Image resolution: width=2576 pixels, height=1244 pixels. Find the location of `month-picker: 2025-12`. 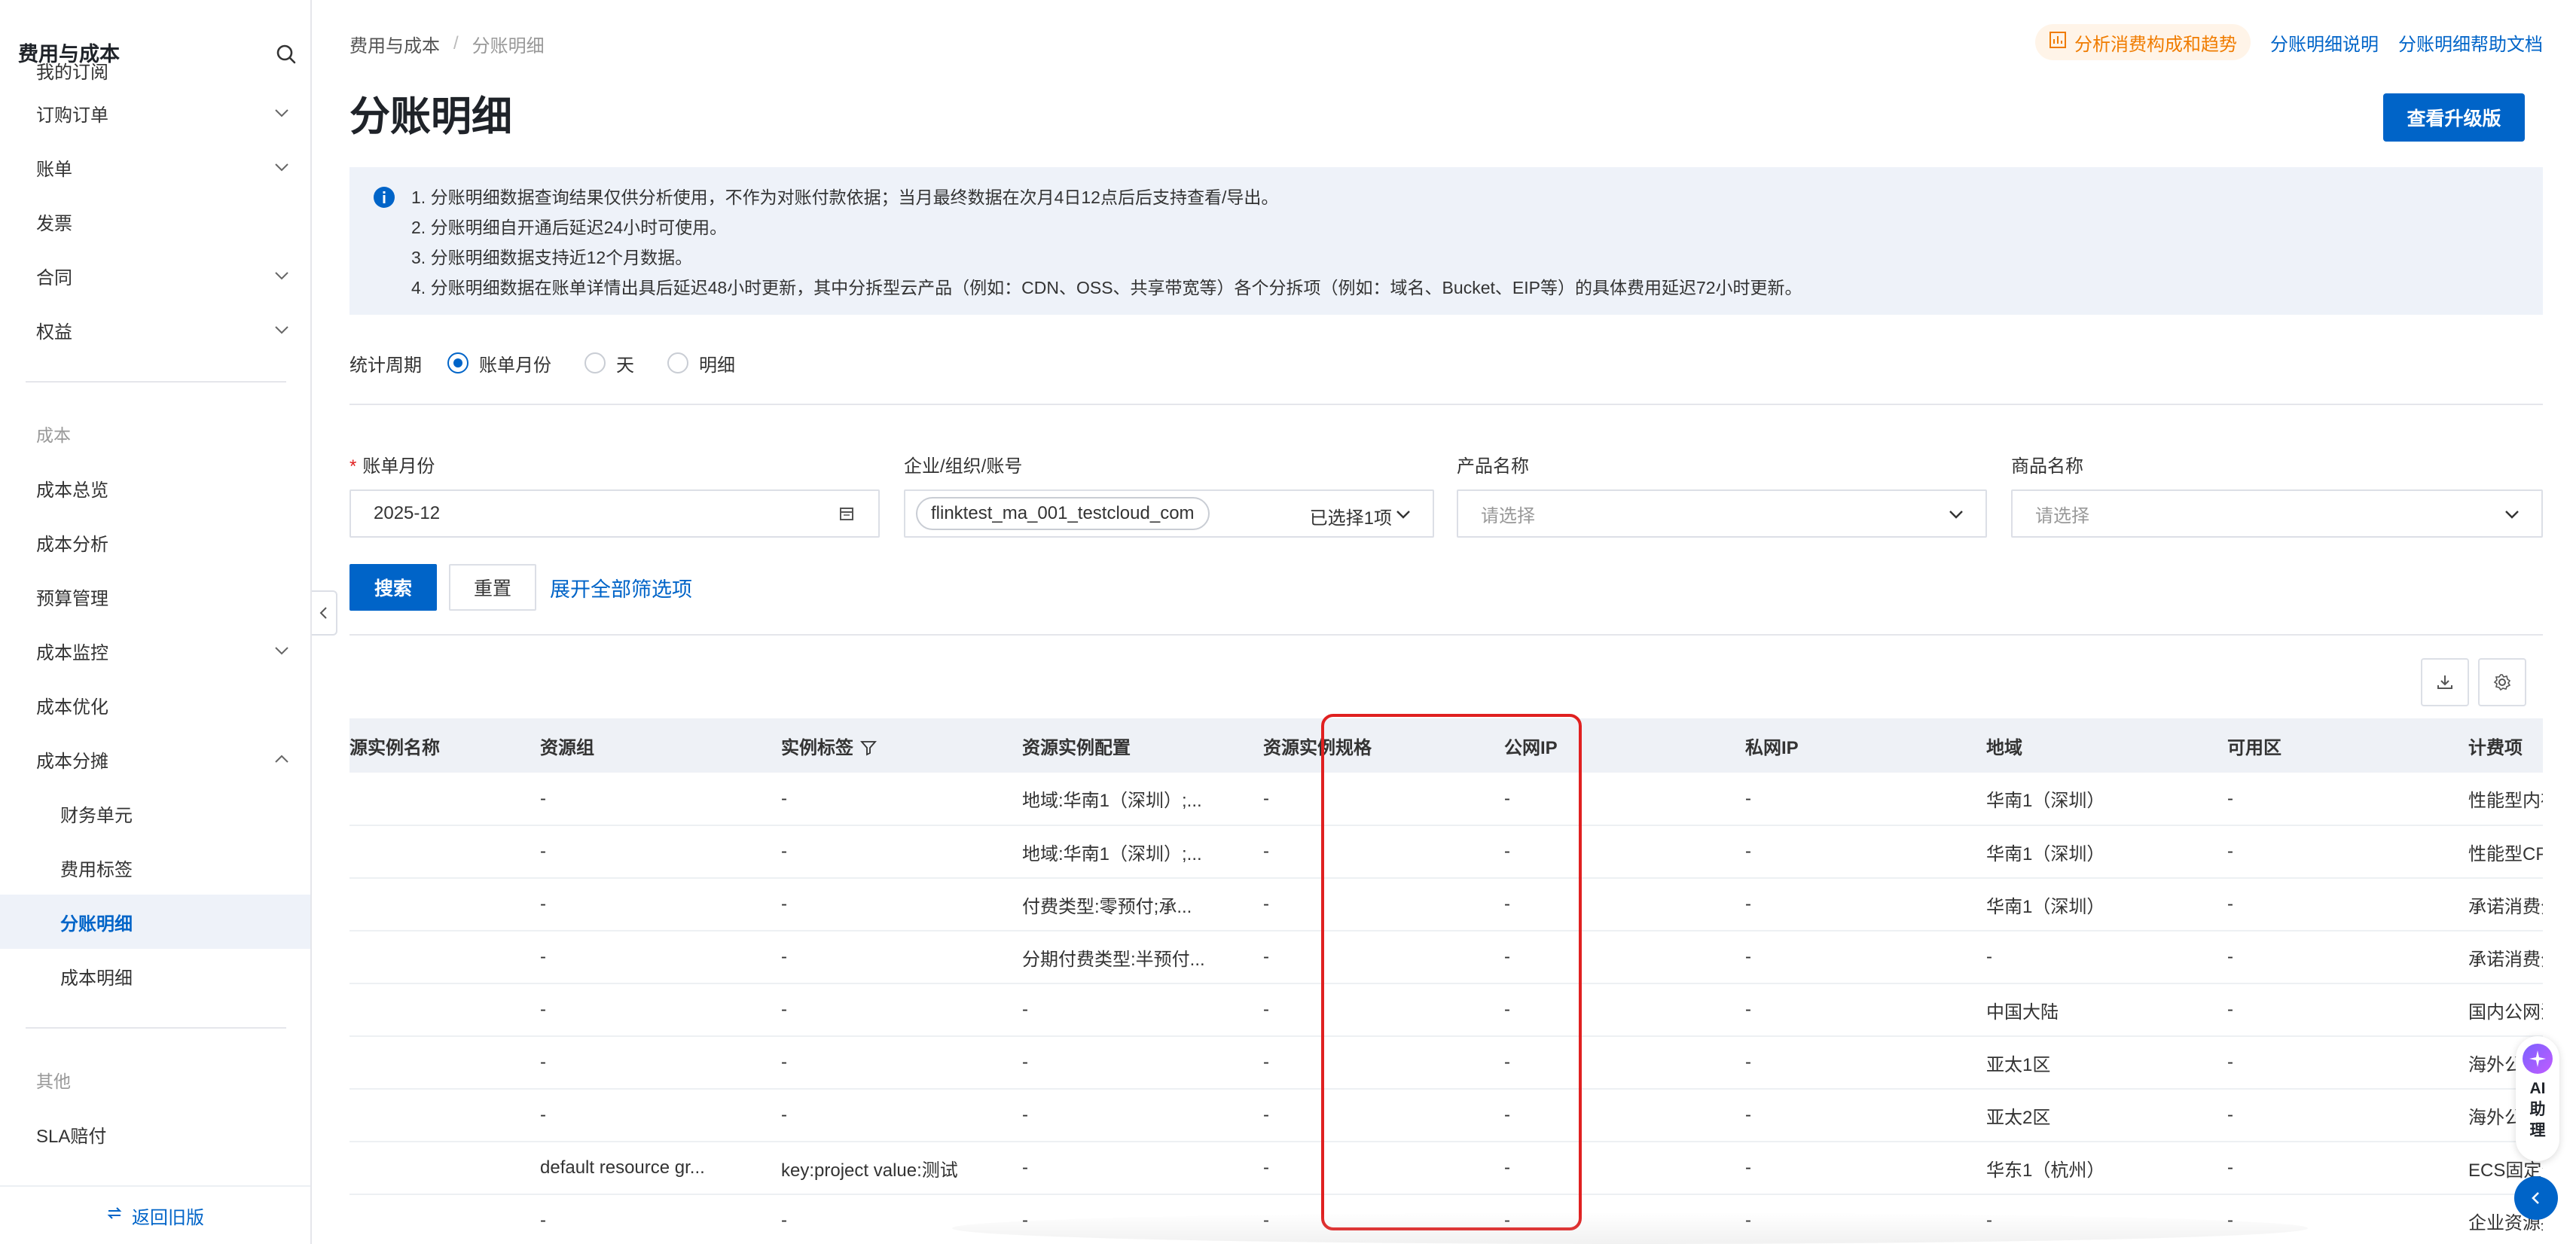

month-picker: 2025-12 is located at coordinates (615, 513).